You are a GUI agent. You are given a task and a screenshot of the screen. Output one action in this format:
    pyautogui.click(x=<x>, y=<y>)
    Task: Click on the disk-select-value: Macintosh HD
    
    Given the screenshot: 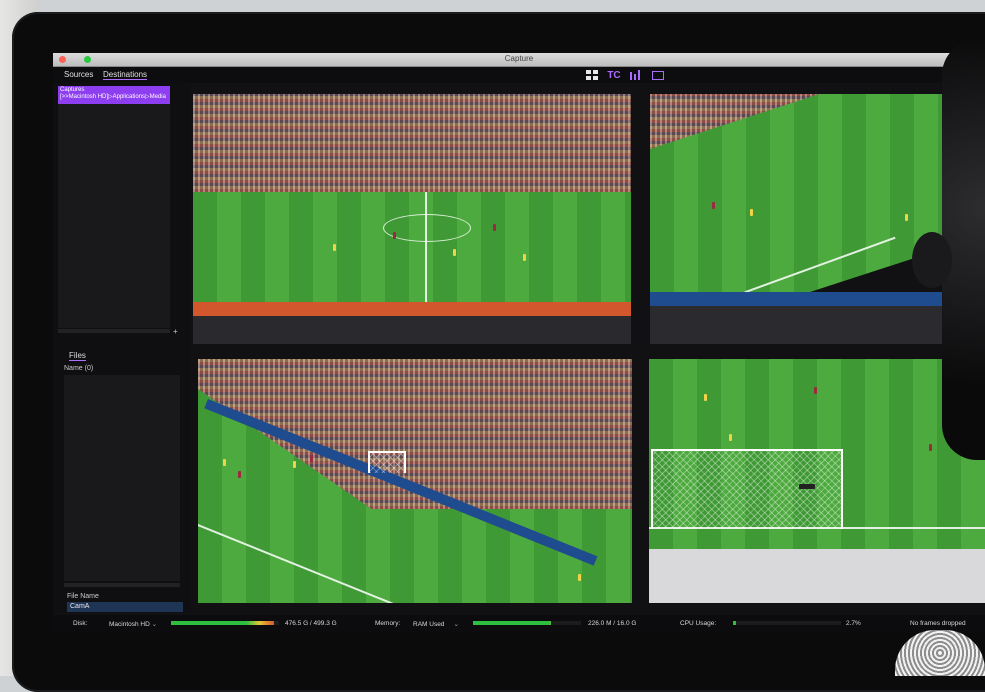 What is the action you would take?
    pyautogui.click(x=129, y=624)
    